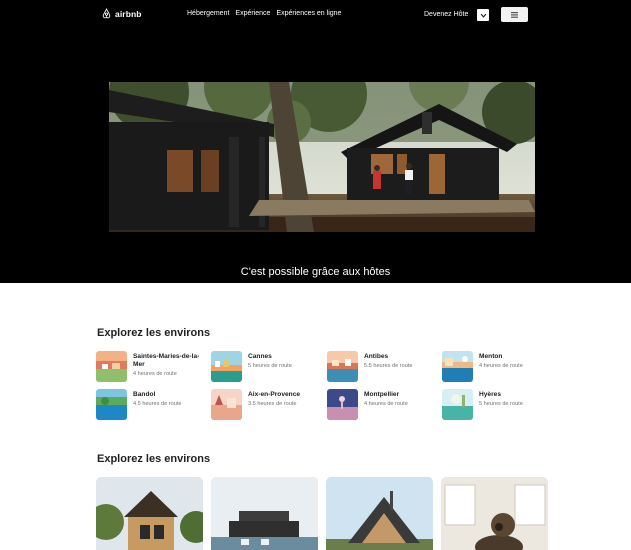 Image resolution: width=631 pixels, height=550 pixels. I want to click on language-button, so click(483, 15).